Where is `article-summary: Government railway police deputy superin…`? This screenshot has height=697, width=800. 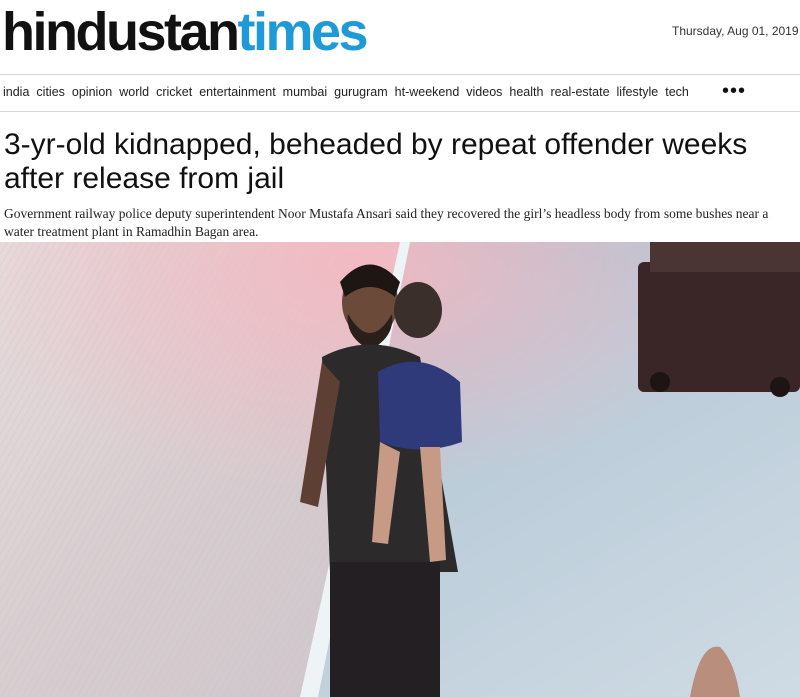 article-summary: Government railway police deputy superin… is located at coordinates (386, 222).